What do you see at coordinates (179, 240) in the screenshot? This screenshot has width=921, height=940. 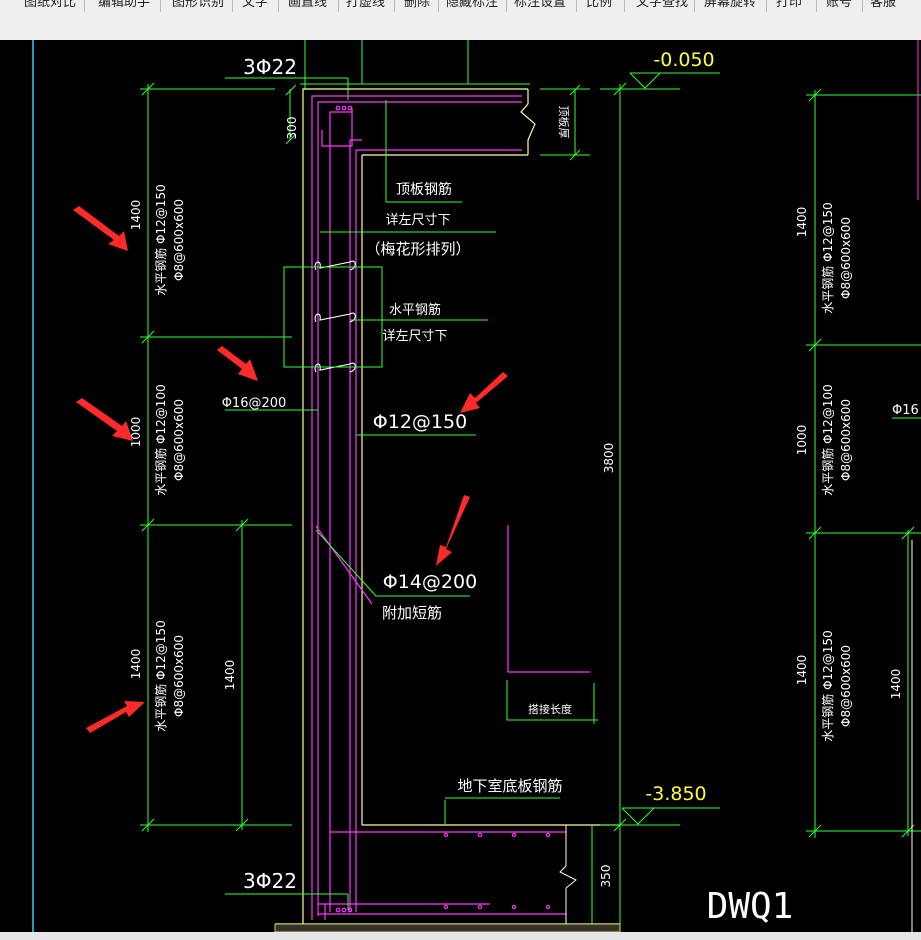 I see `left-zone-1-tie: Φ8@600x600` at bounding box center [179, 240].